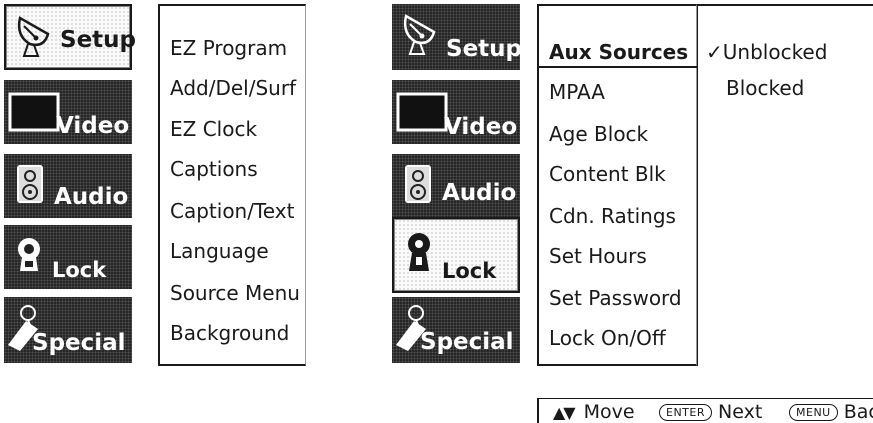  I want to click on help-move-label: Move, so click(609, 412).